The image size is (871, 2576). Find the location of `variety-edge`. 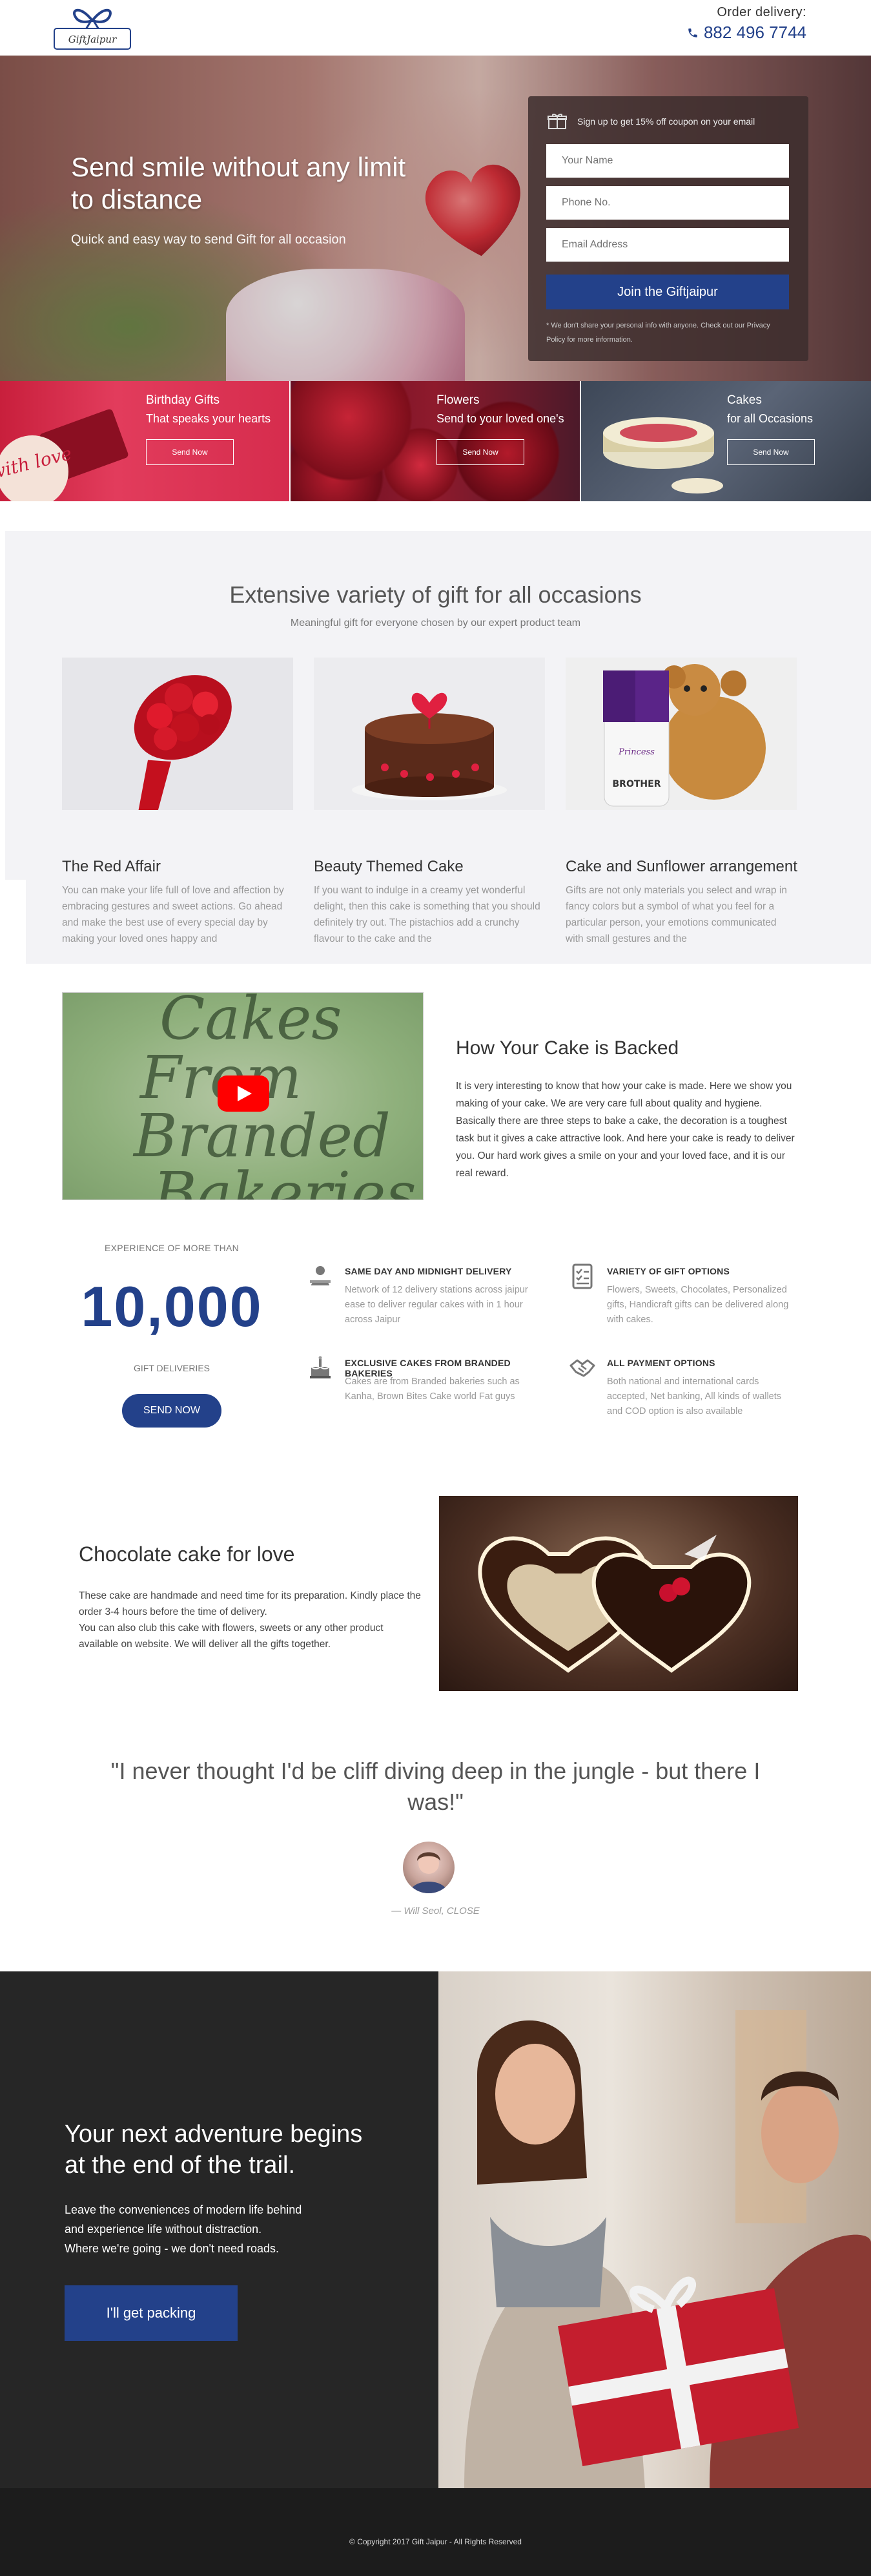

variety-edge is located at coordinates (15, 928).